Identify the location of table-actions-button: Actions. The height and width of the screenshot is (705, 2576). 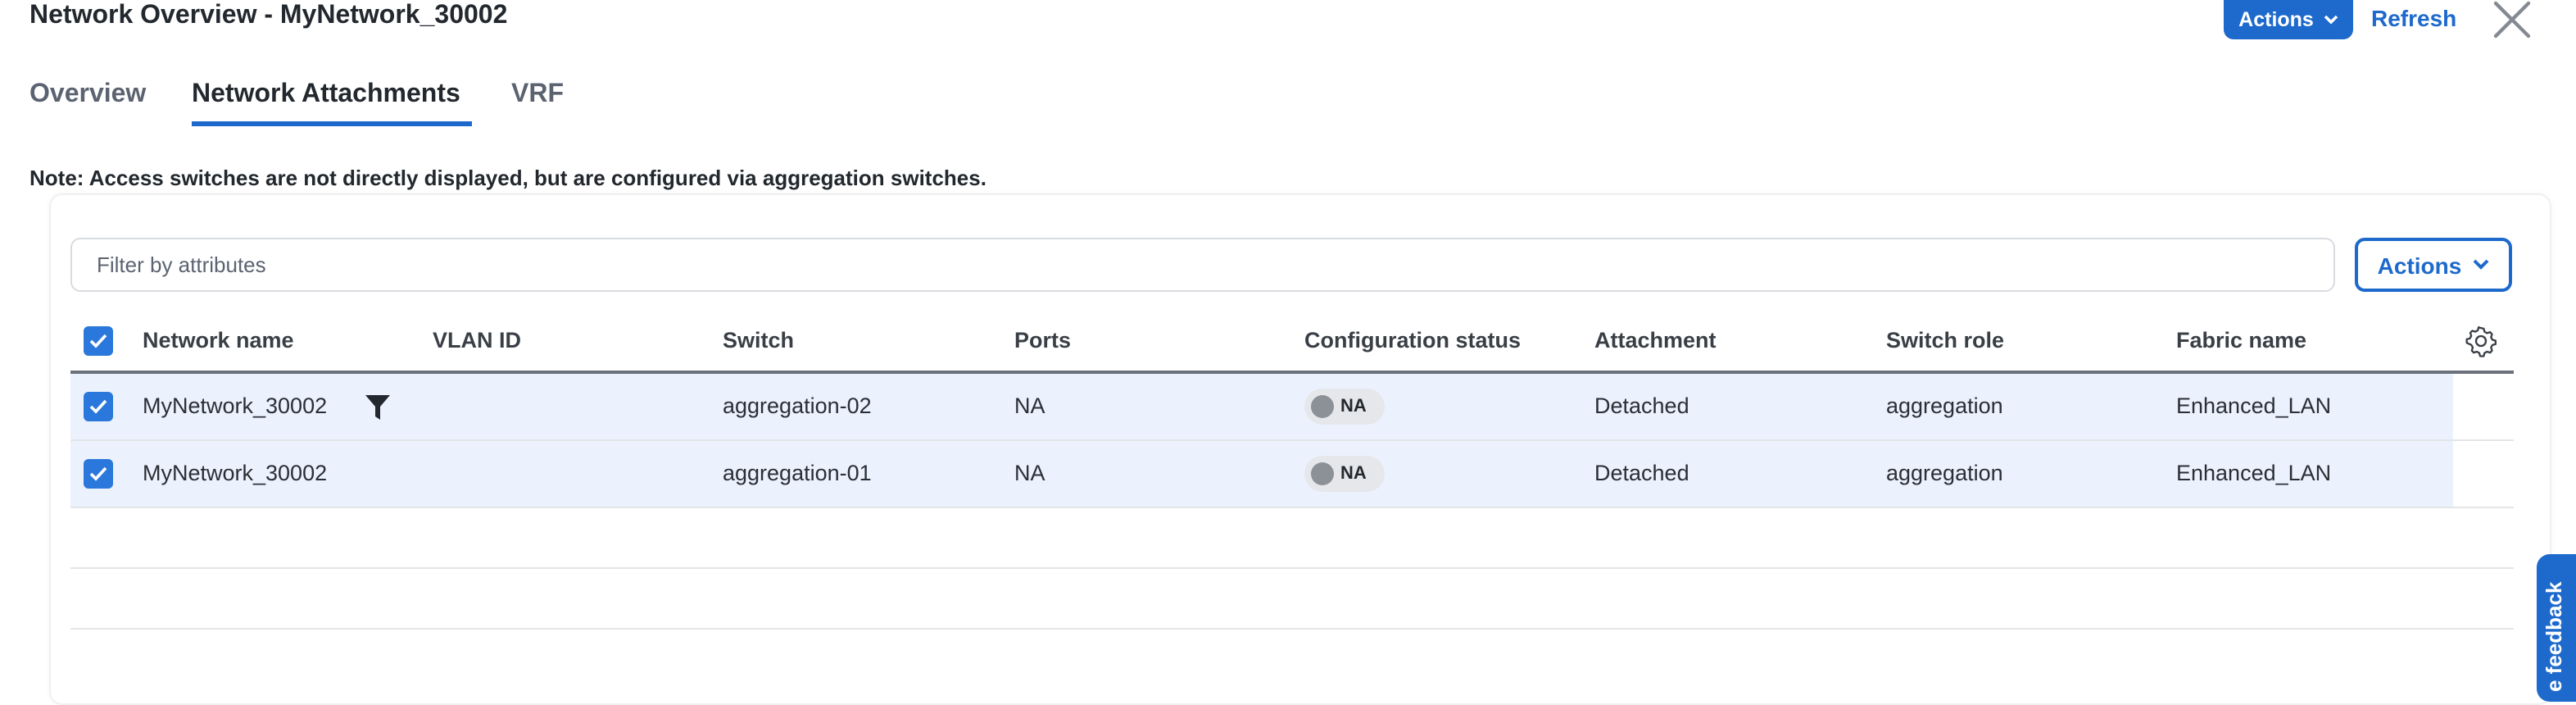
(2433, 265).